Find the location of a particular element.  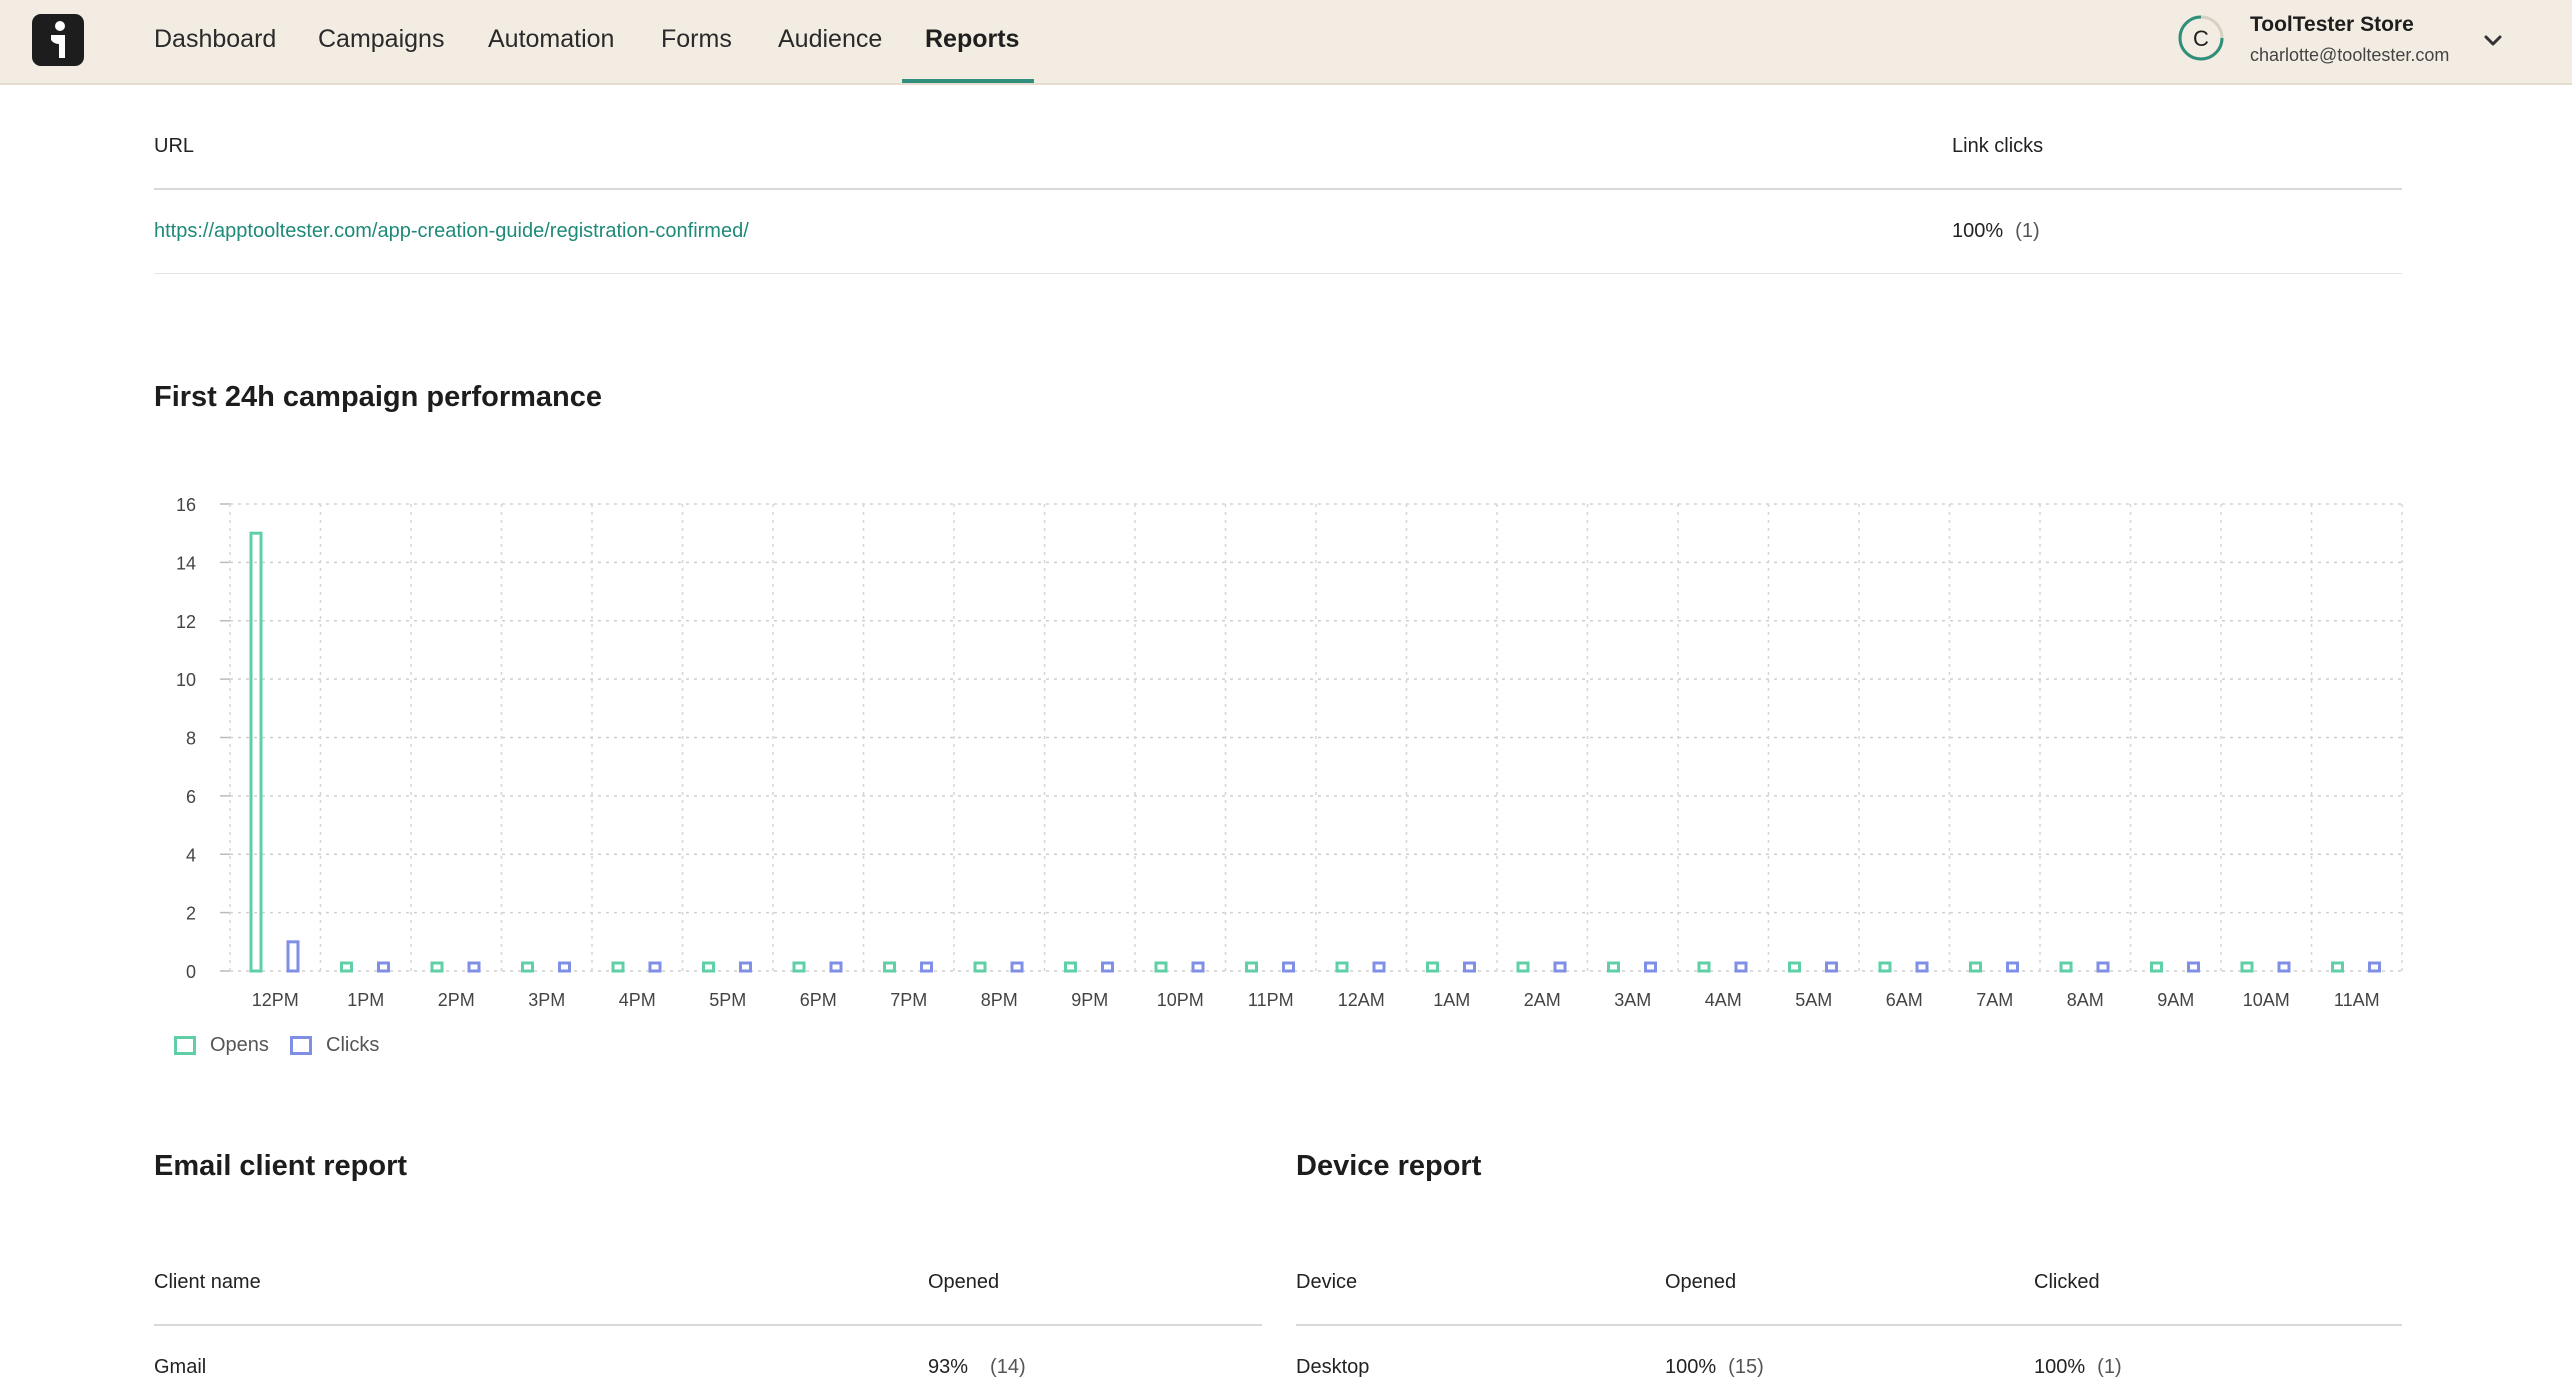

y-tick-label: 12 is located at coordinates (186, 622).